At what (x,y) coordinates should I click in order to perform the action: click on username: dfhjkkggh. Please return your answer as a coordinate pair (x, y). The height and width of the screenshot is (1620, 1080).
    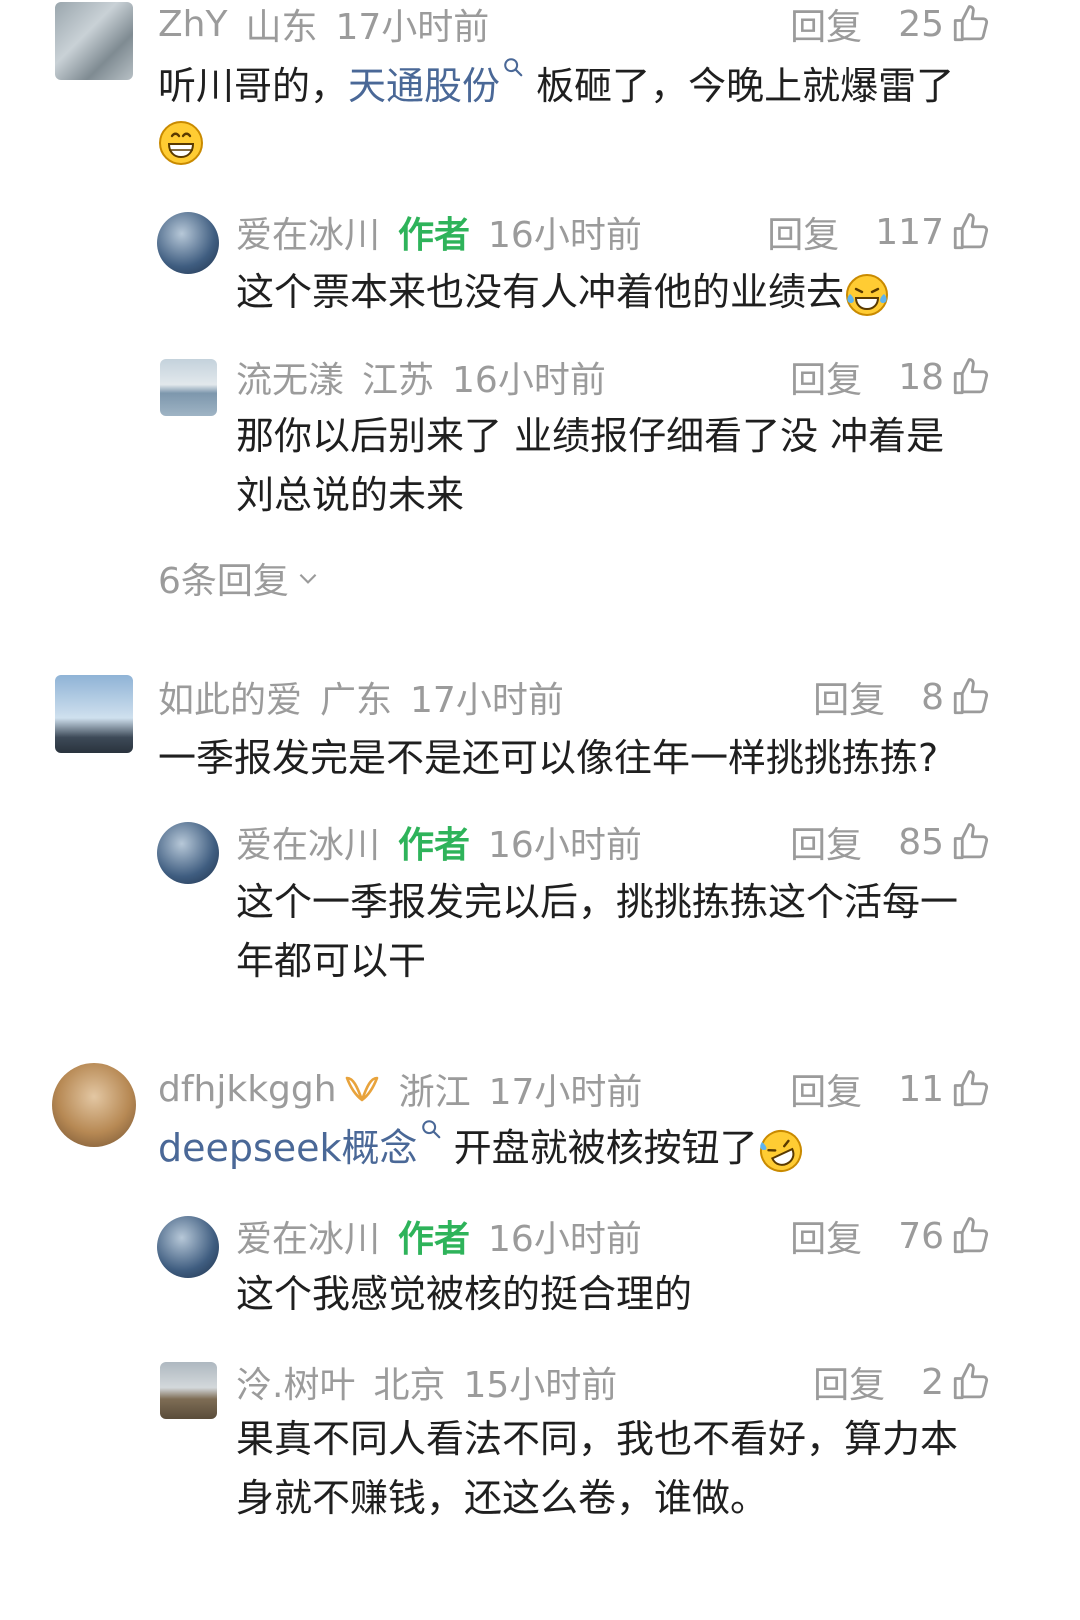
    Looking at the image, I should click on (247, 1089).